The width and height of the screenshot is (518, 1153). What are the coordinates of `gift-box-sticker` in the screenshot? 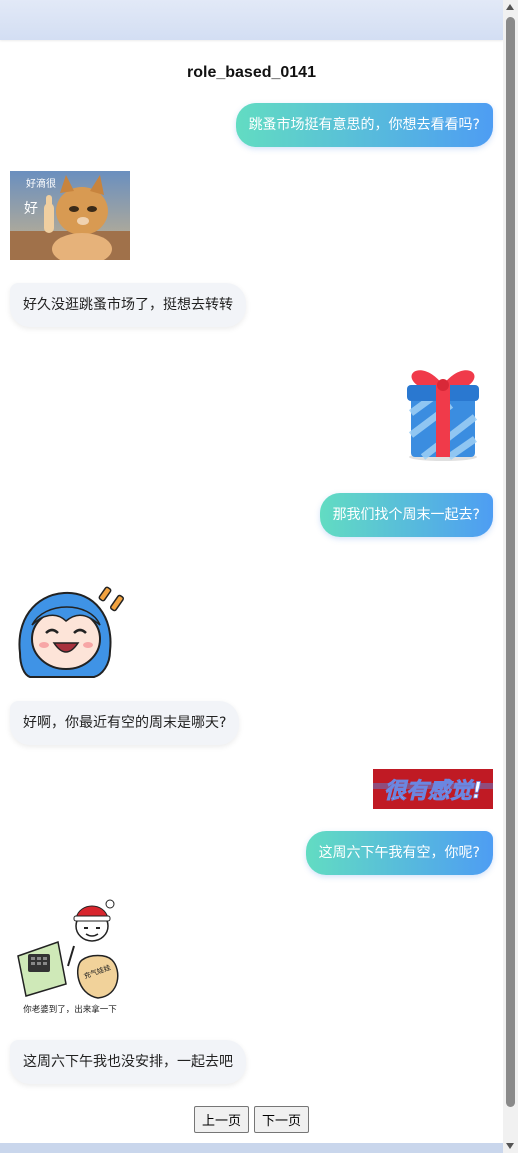 It's located at (443, 408).